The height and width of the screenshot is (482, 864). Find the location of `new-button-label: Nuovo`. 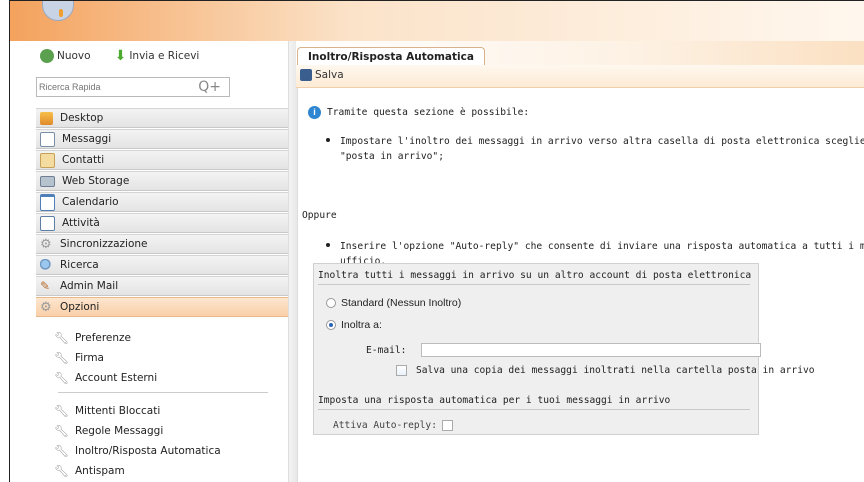

new-button-label: Nuovo is located at coordinates (74, 56).